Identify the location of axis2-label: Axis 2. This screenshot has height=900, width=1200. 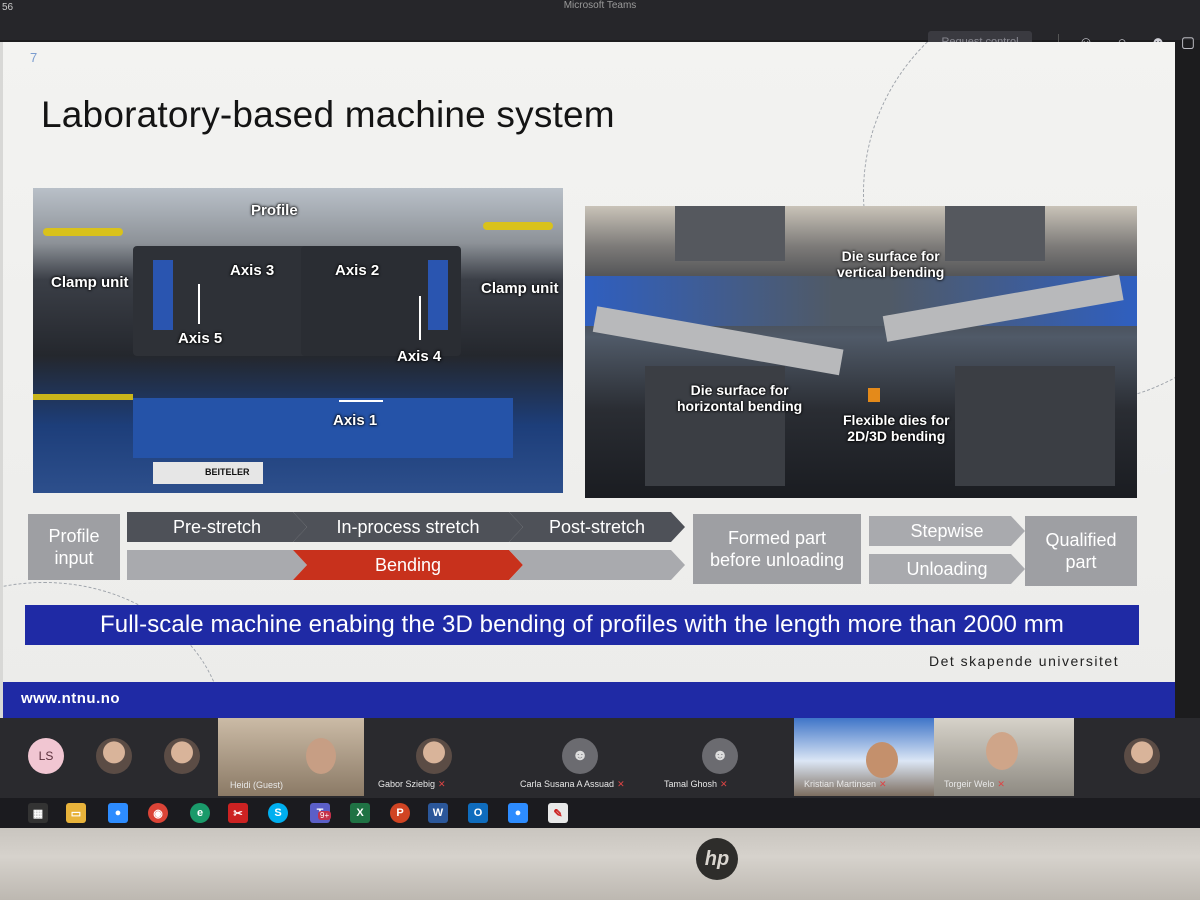
(357, 270).